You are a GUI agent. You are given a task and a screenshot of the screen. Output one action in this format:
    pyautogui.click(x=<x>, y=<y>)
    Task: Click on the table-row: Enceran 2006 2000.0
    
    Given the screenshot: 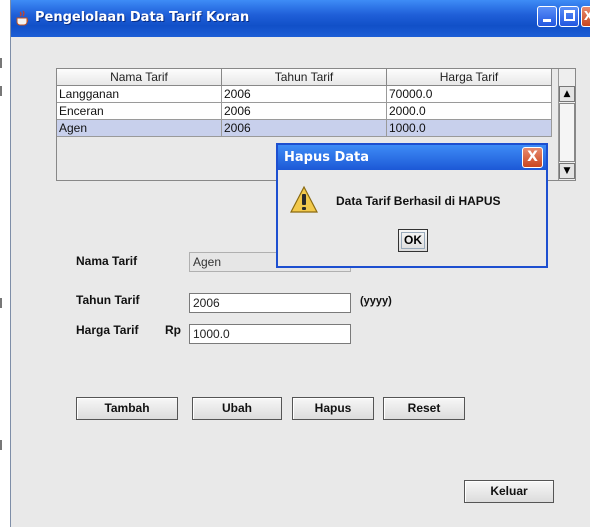 What is the action you would take?
    pyautogui.click(x=304, y=111)
    